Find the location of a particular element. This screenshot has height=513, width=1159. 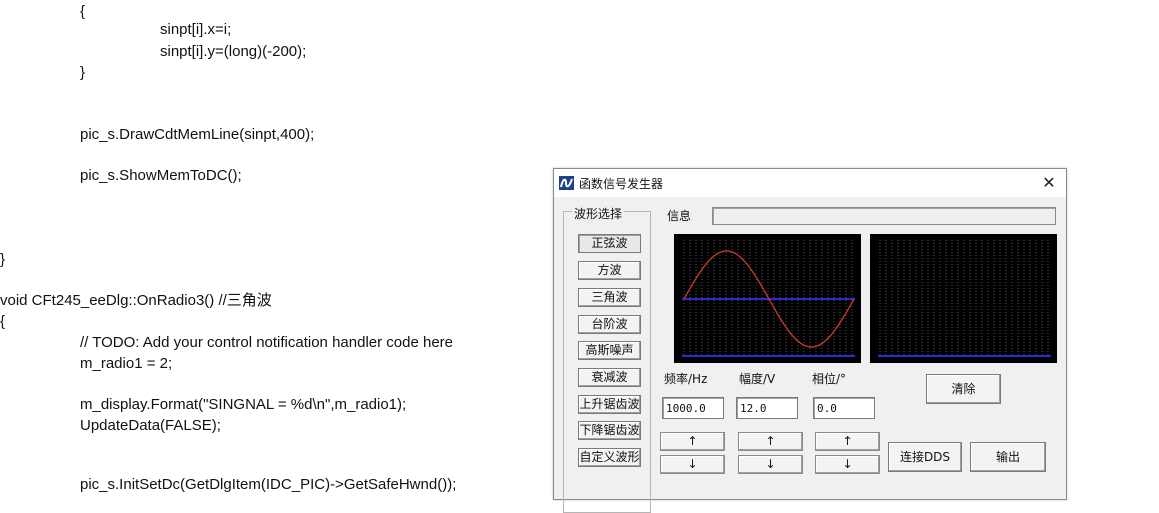

frequency-down-button: ↓ is located at coordinates (692, 464).